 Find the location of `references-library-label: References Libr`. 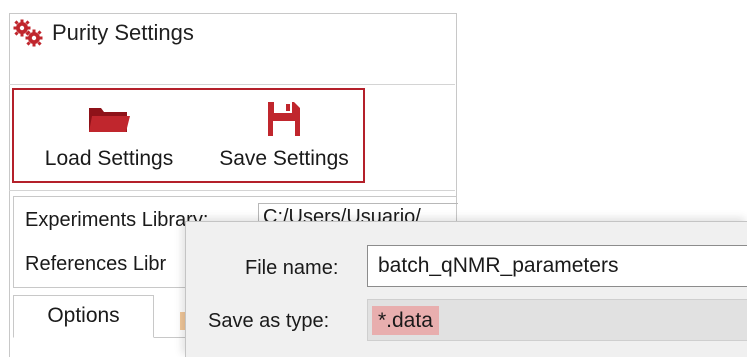

references-library-label: References Libr is located at coordinates (96, 264).